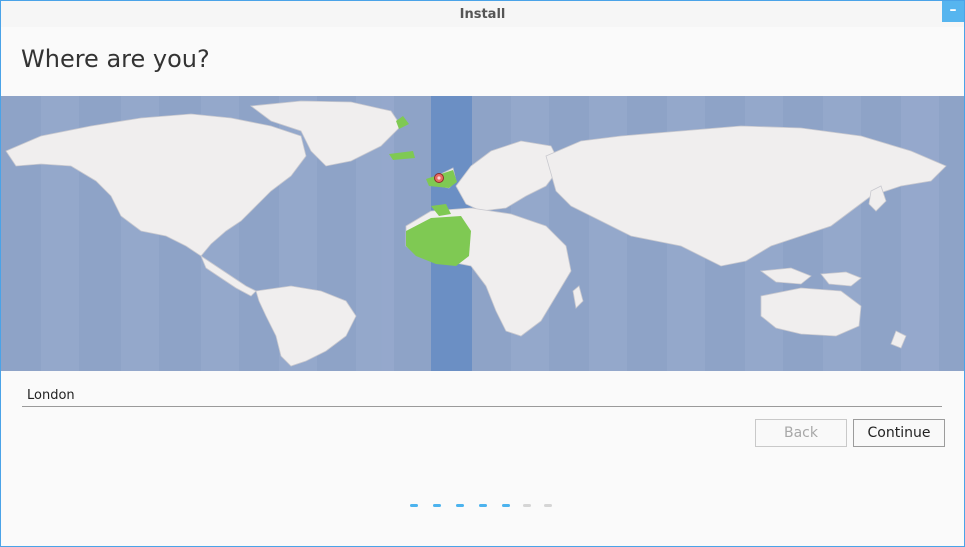 This screenshot has height=547, width=965. I want to click on back-button: Back, so click(801, 433).